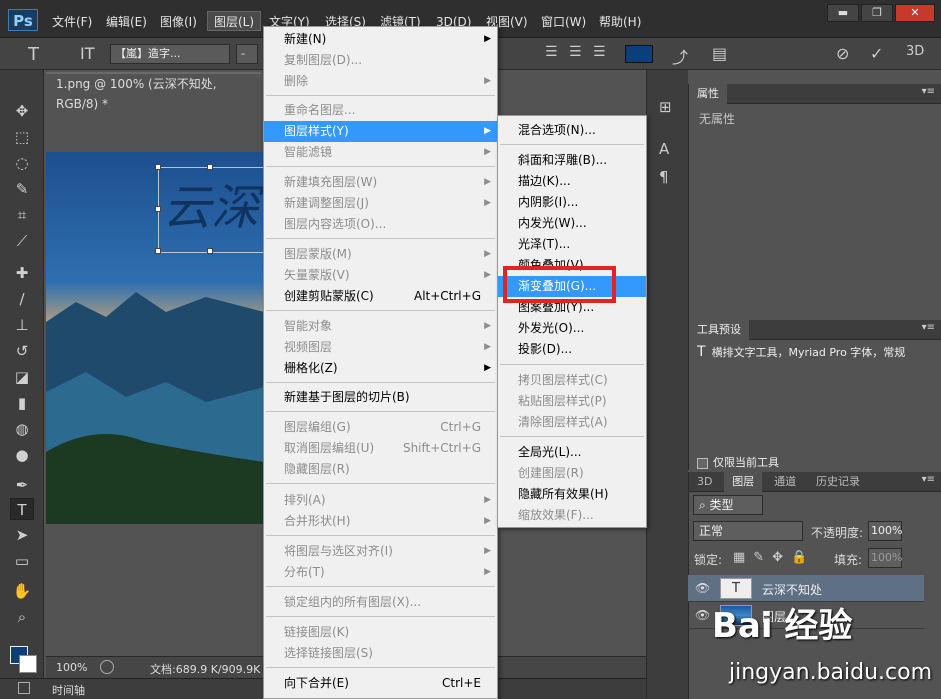 This screenshot has width=941, height=699. Describe the element at coordinates (877, 13) in the screenshot. I see `maximize-button: ❐` at that location.